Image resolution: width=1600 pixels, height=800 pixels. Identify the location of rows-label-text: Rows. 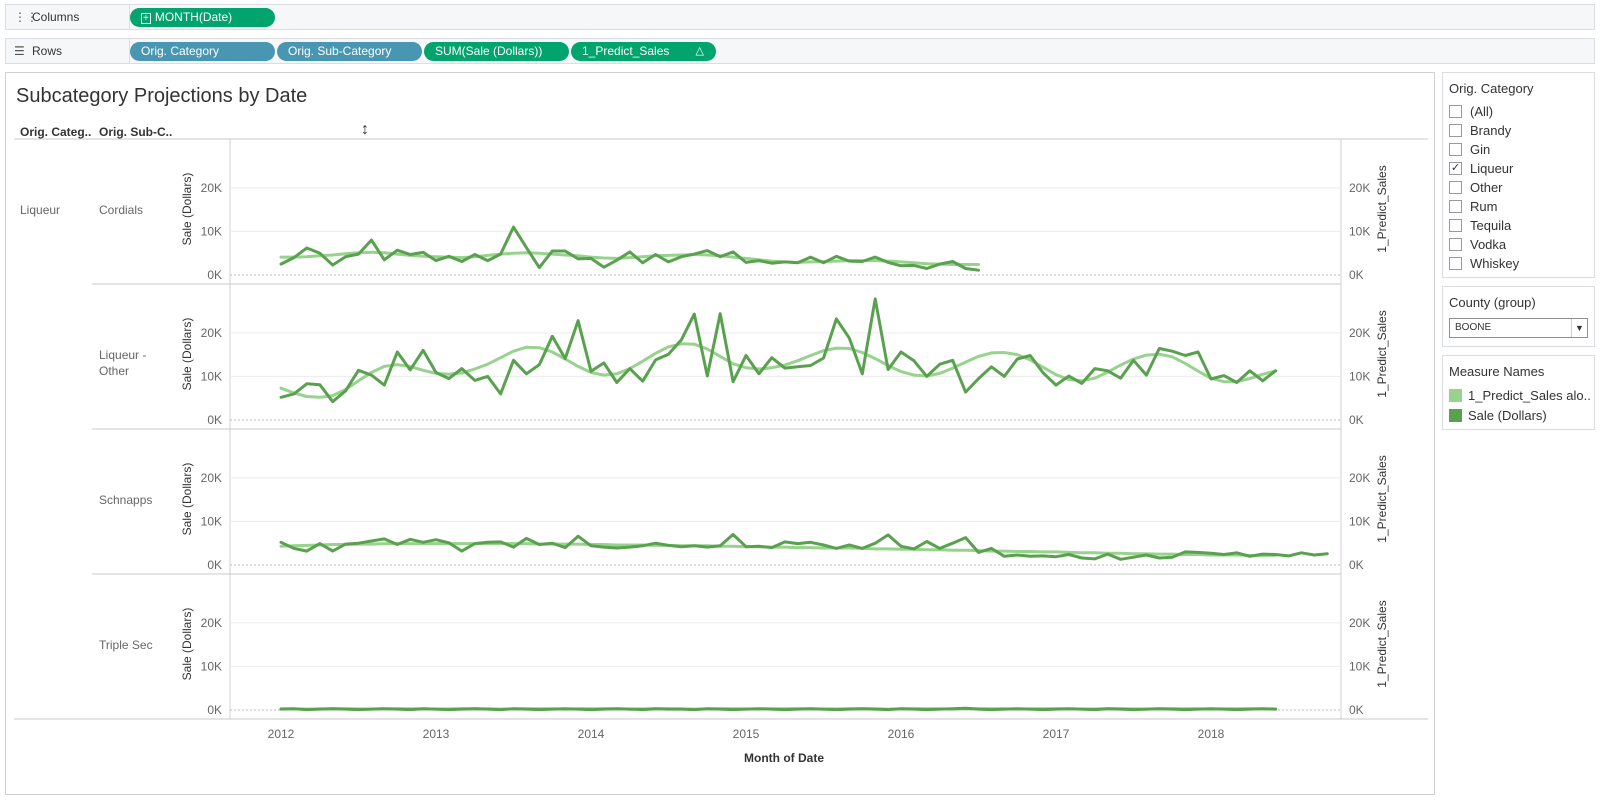
(47, 51).